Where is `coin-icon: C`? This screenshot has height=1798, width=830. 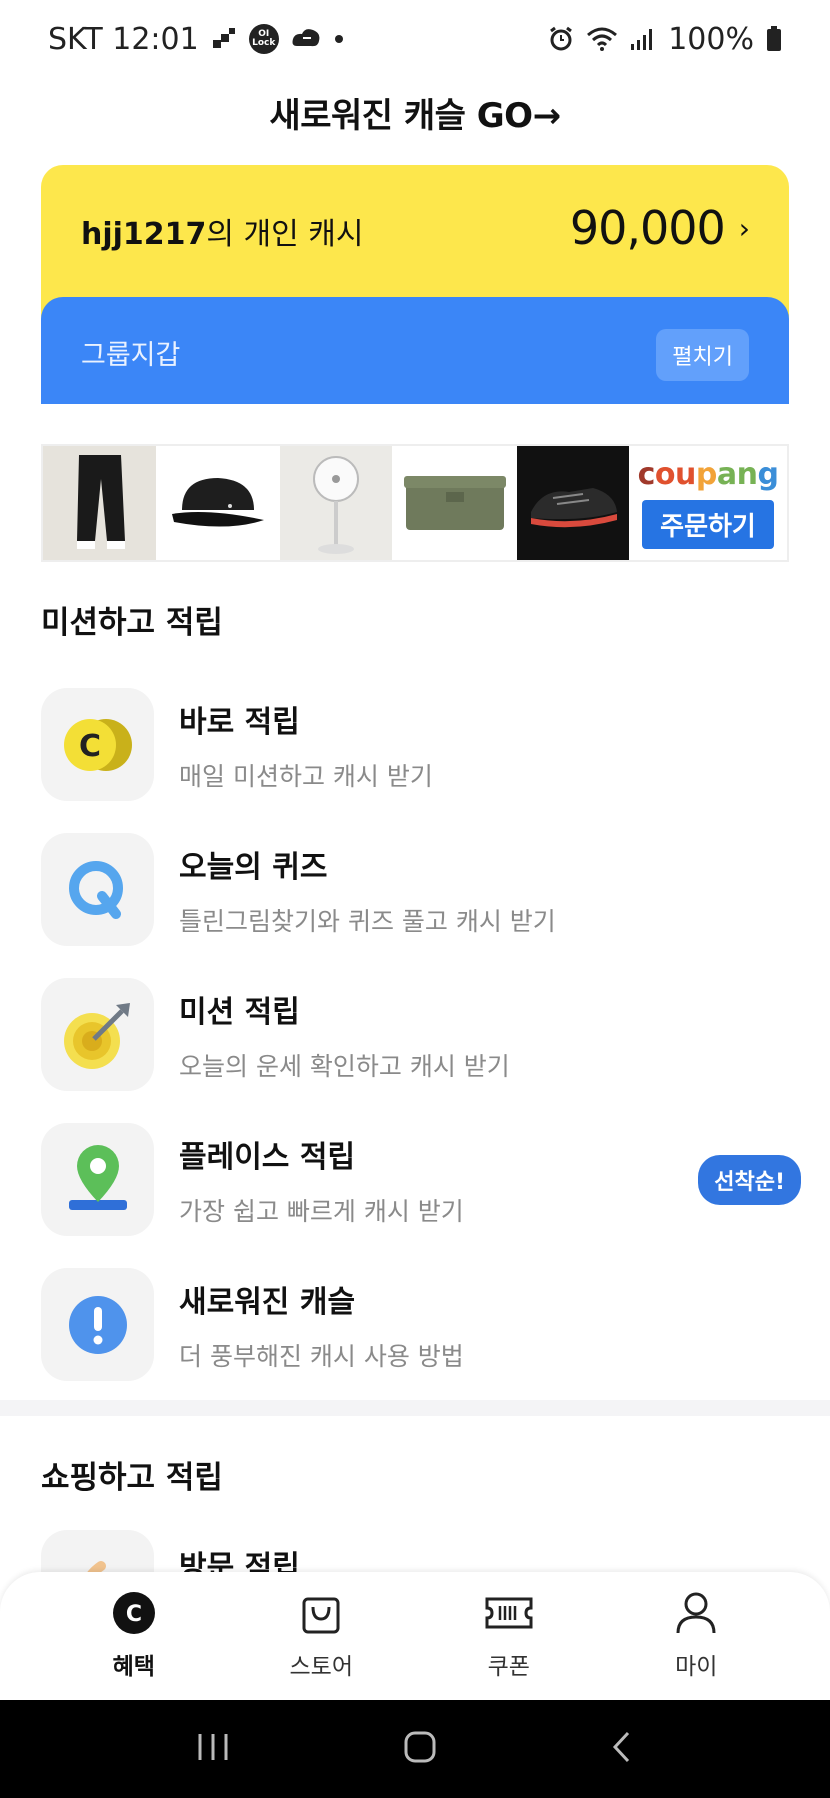 coin-icon: C is located at coordinates (97, 744).